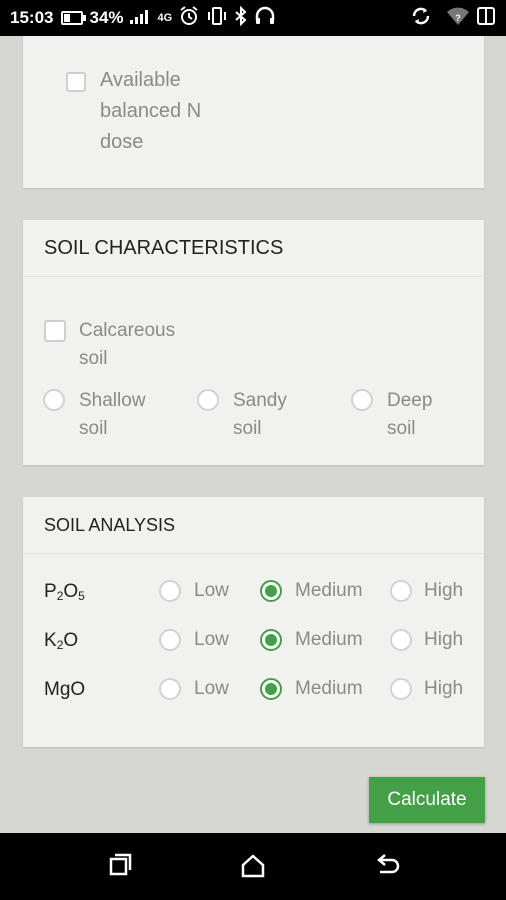  Describe the element at coordinates (253, 248) in the screenshot. I see `soil-characteristics-title: SOIL CHARACTERISTICS` at that location.